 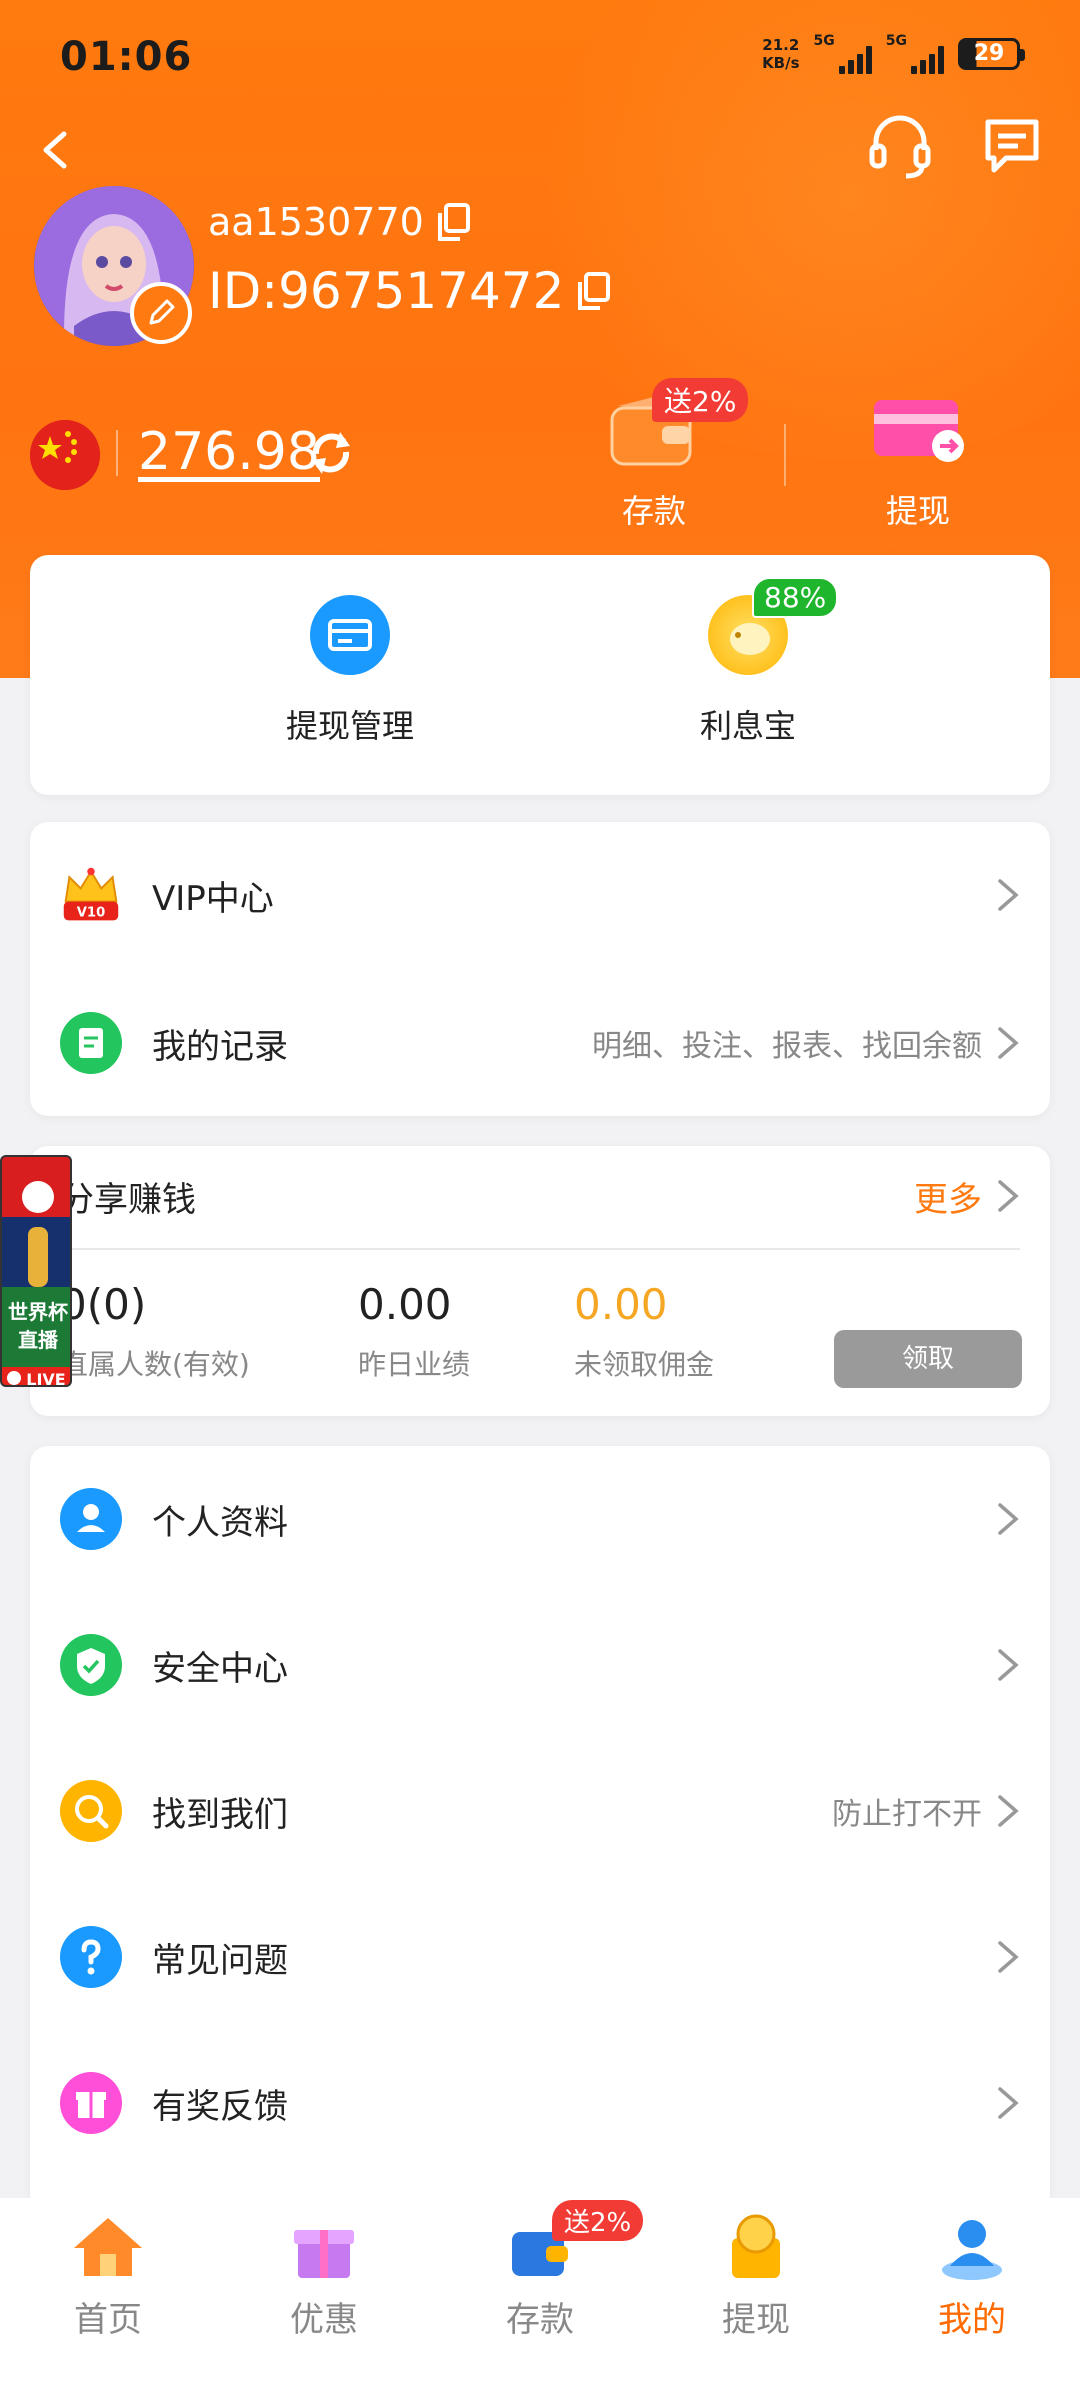 What do you see at coordinates (644, 1364) in the screenshot?
I see `unclaimed-label: 未领取佣金` at bounding box center [644, 1364].